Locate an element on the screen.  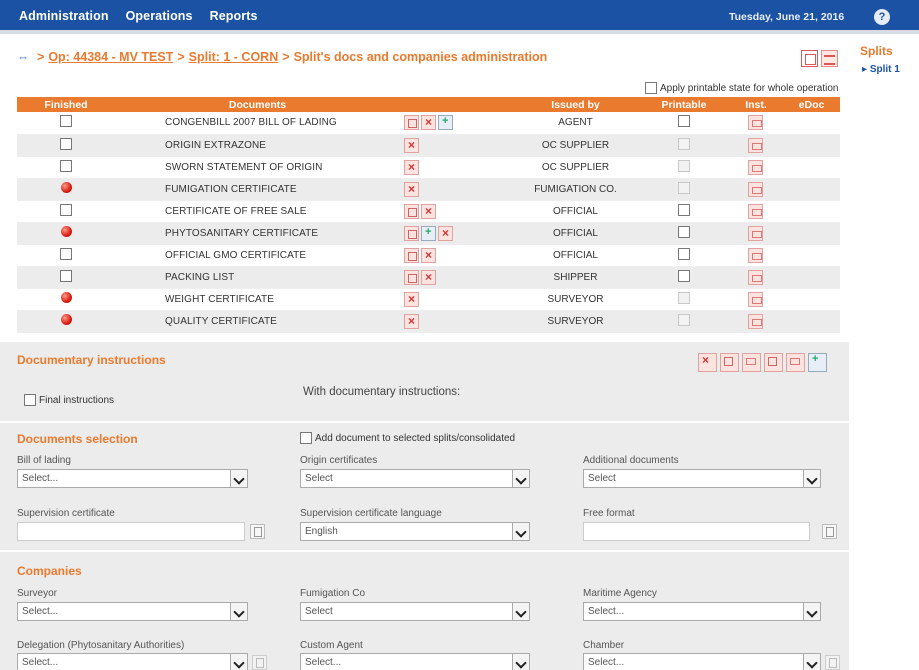
origin-certificates-label: Origin certificates is located at coordinates (339, 460).